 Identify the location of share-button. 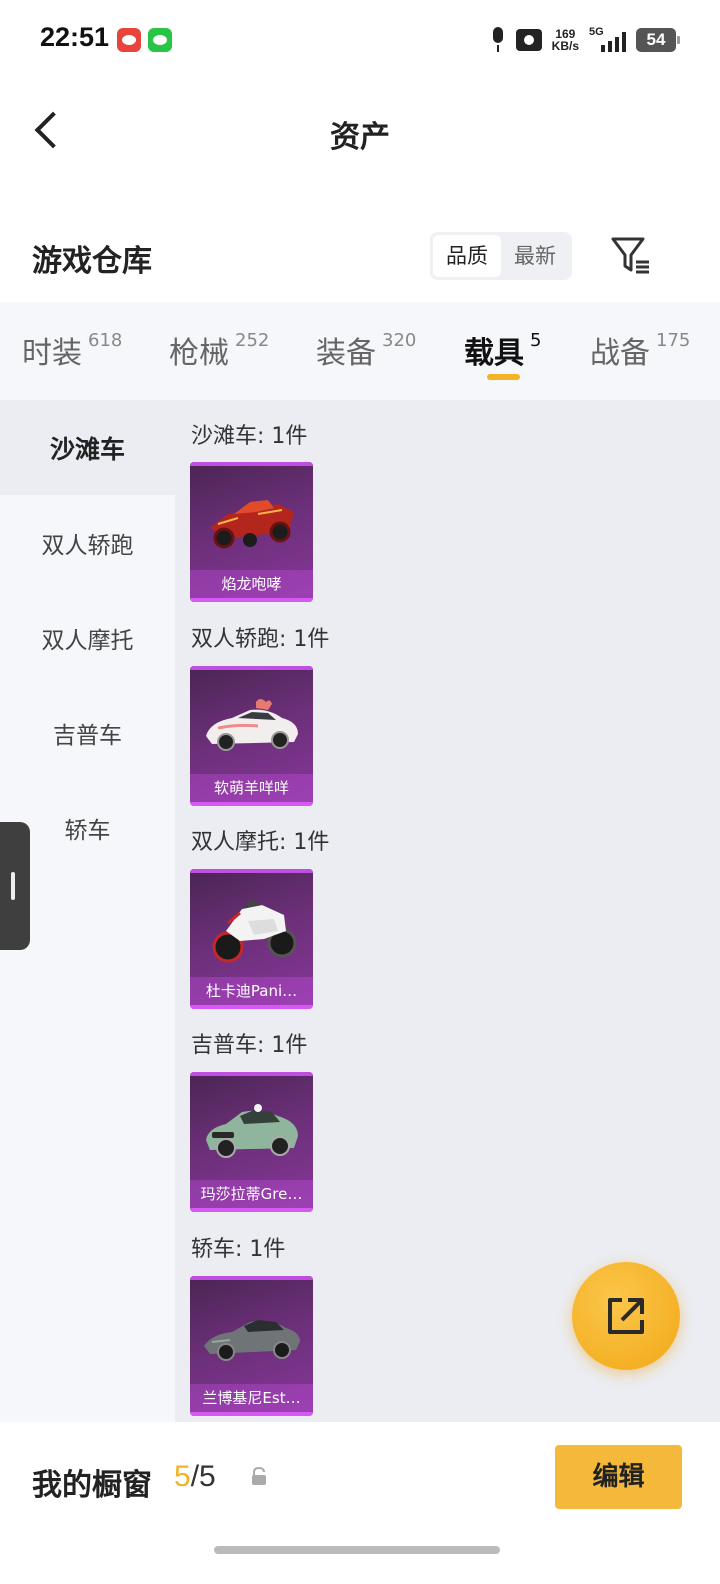
(626, 1316).